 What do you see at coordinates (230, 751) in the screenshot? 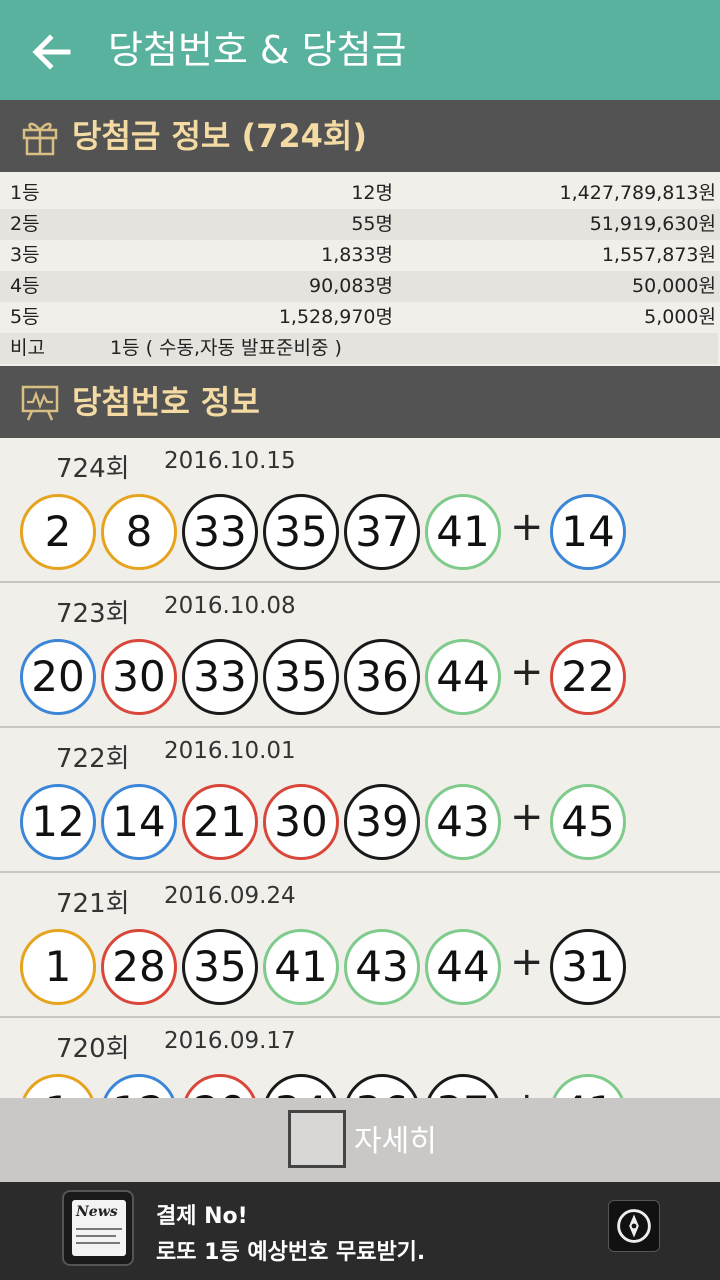
I see `draw-date: 2016.10.01` at bounding box center [230, 751].